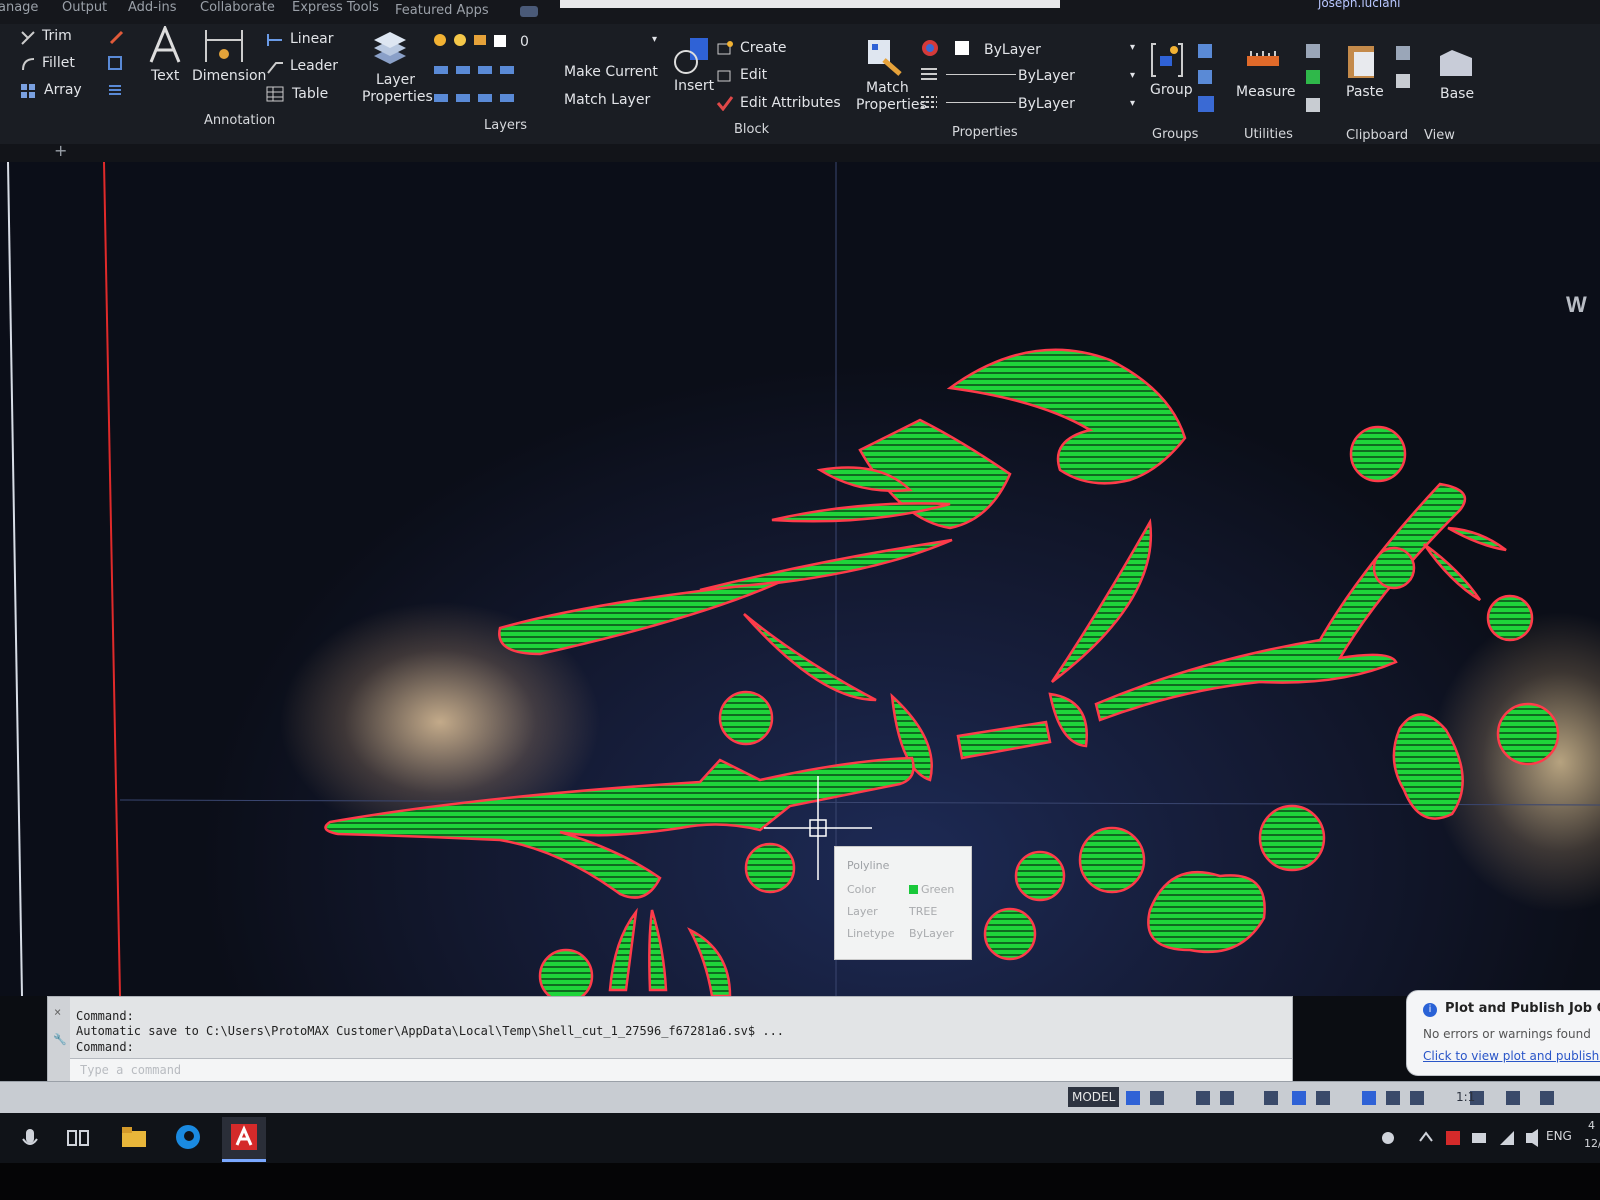 The height and width of the screenshot is (1200, 1600). Describe the element at coordinates (985, 132) in the screenshot. I see `properties-panel-label: Properties` at that location.